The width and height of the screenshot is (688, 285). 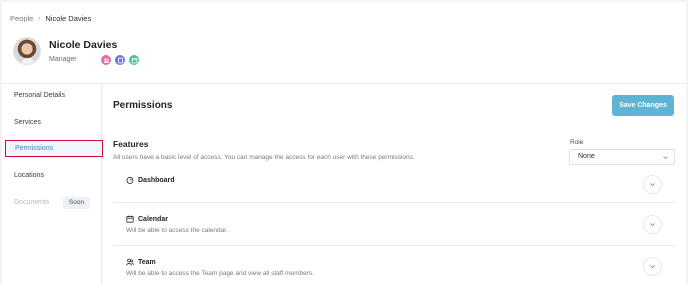 I want to click on header-divider, so click(x=344, y=83).